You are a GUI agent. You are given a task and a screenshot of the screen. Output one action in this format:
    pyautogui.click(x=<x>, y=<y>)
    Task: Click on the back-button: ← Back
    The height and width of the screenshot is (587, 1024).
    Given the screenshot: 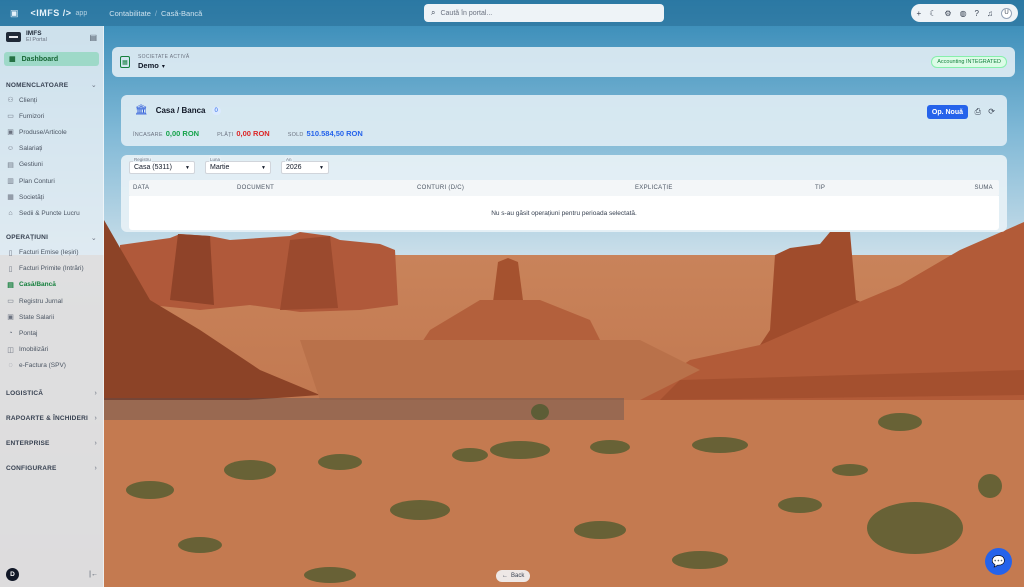 What is the action you would take?
    pyautogui.click(x=513, y=576)
    